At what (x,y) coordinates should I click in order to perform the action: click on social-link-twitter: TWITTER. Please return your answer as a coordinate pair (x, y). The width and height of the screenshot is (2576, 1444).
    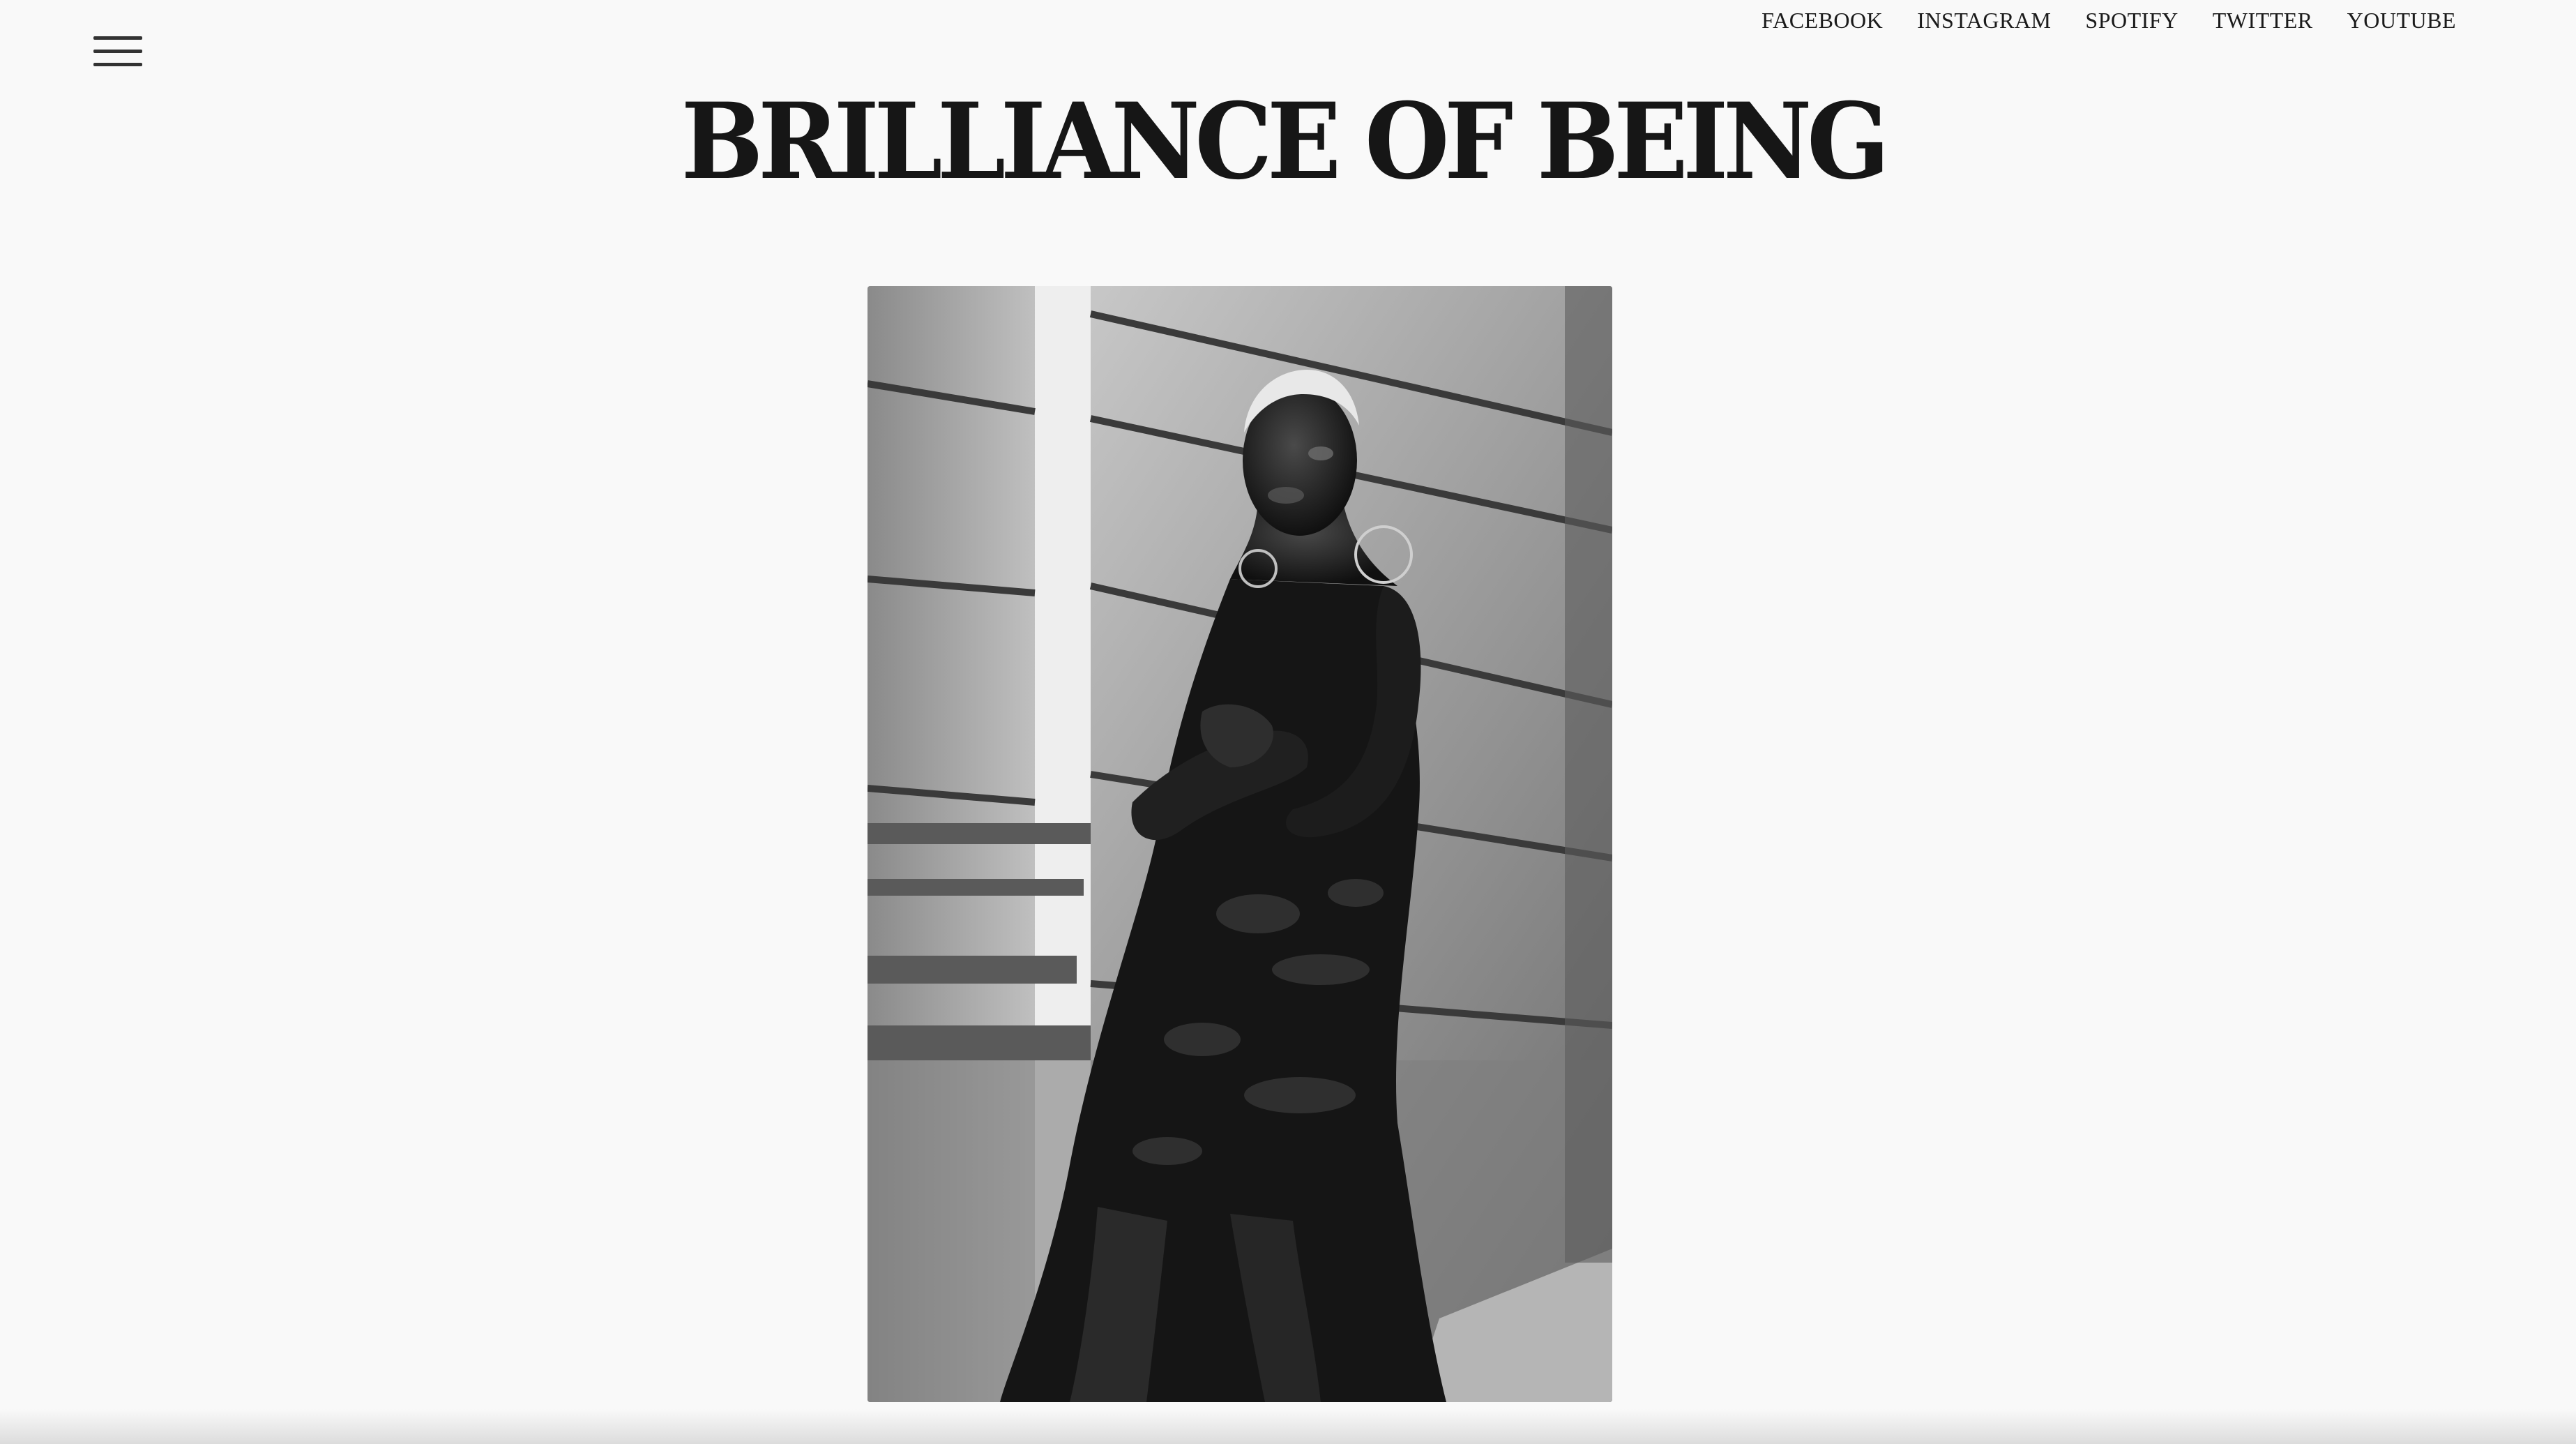
    Looking at the image, I should click on (2263, 20).